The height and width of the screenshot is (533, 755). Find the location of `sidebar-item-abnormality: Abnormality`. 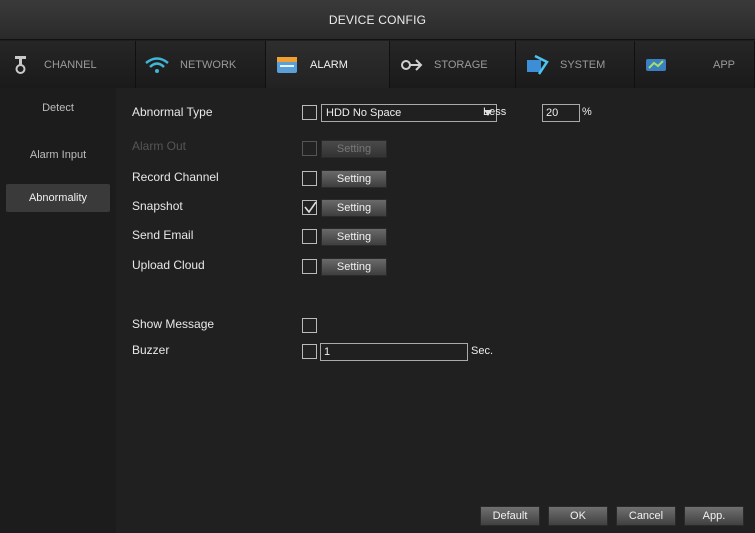

sidebar-item-abnormality: Abnormality is located at coordinates (58, 198).